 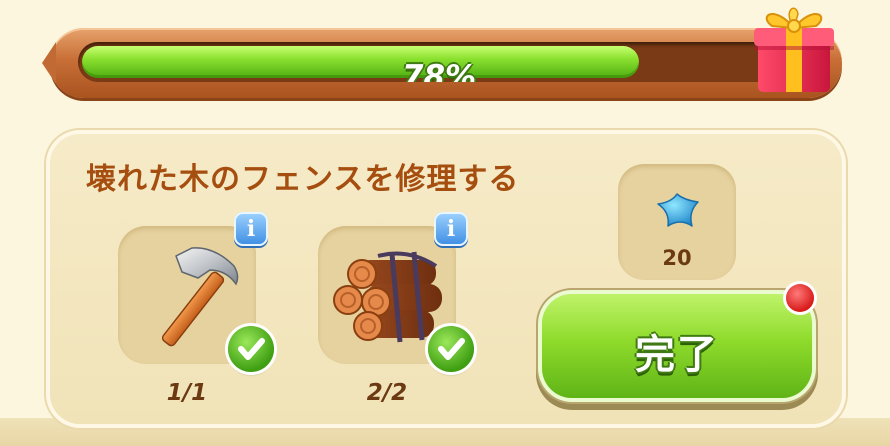 What do you see at coordinates (794, 49) in the screenshot?
I see `gift-box-icon` at bounding box center [794, 49].